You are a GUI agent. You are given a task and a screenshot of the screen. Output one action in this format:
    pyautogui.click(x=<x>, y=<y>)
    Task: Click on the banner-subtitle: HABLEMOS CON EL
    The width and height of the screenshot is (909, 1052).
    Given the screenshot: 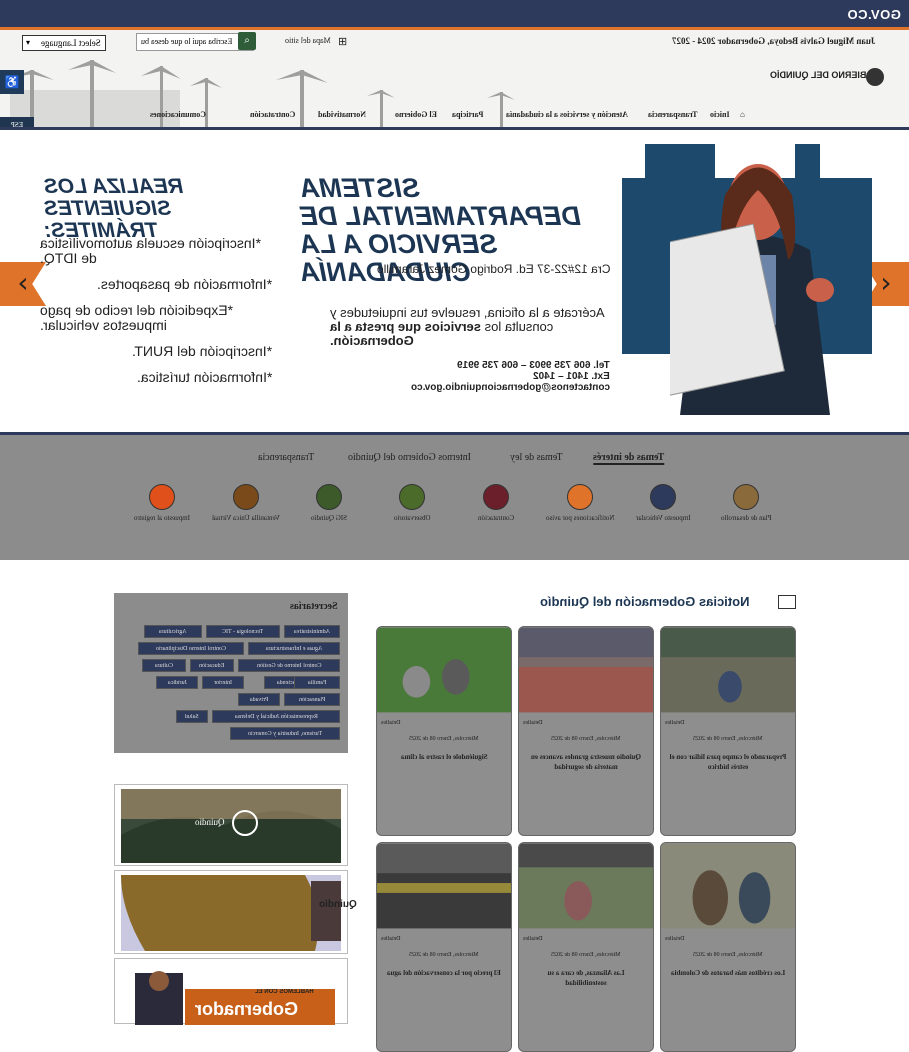 What is the action you would take?
    pyautogui.click(x=284, y=992)
    